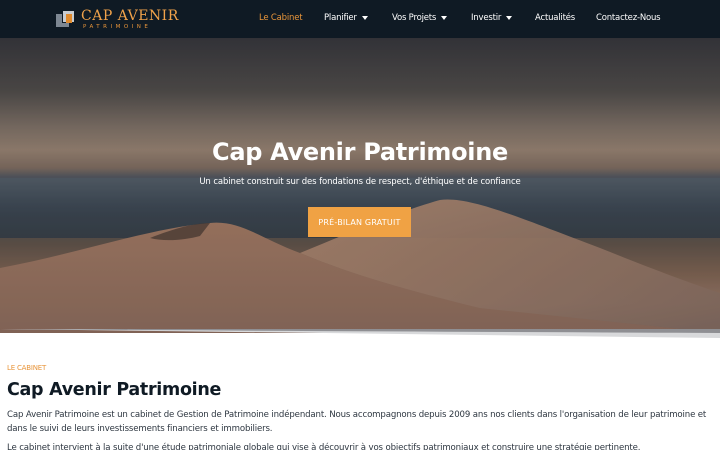 This screenshot has width=720, height=450. I want to click on nav-item-label: Actualités, so click(555, 18).